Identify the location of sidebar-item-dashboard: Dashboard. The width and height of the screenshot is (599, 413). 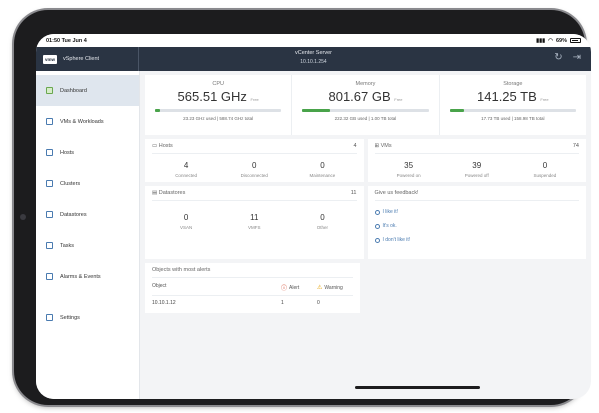
(87, 90).